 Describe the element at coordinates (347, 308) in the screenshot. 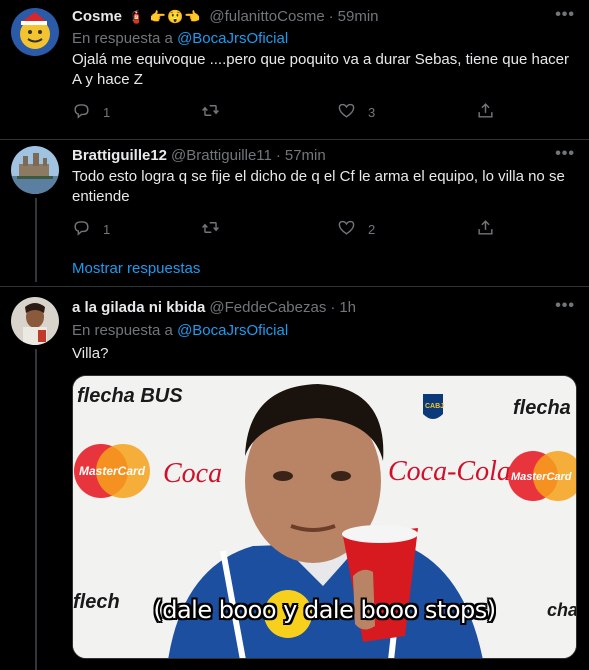

I see `timestamp: 1h` at that location.